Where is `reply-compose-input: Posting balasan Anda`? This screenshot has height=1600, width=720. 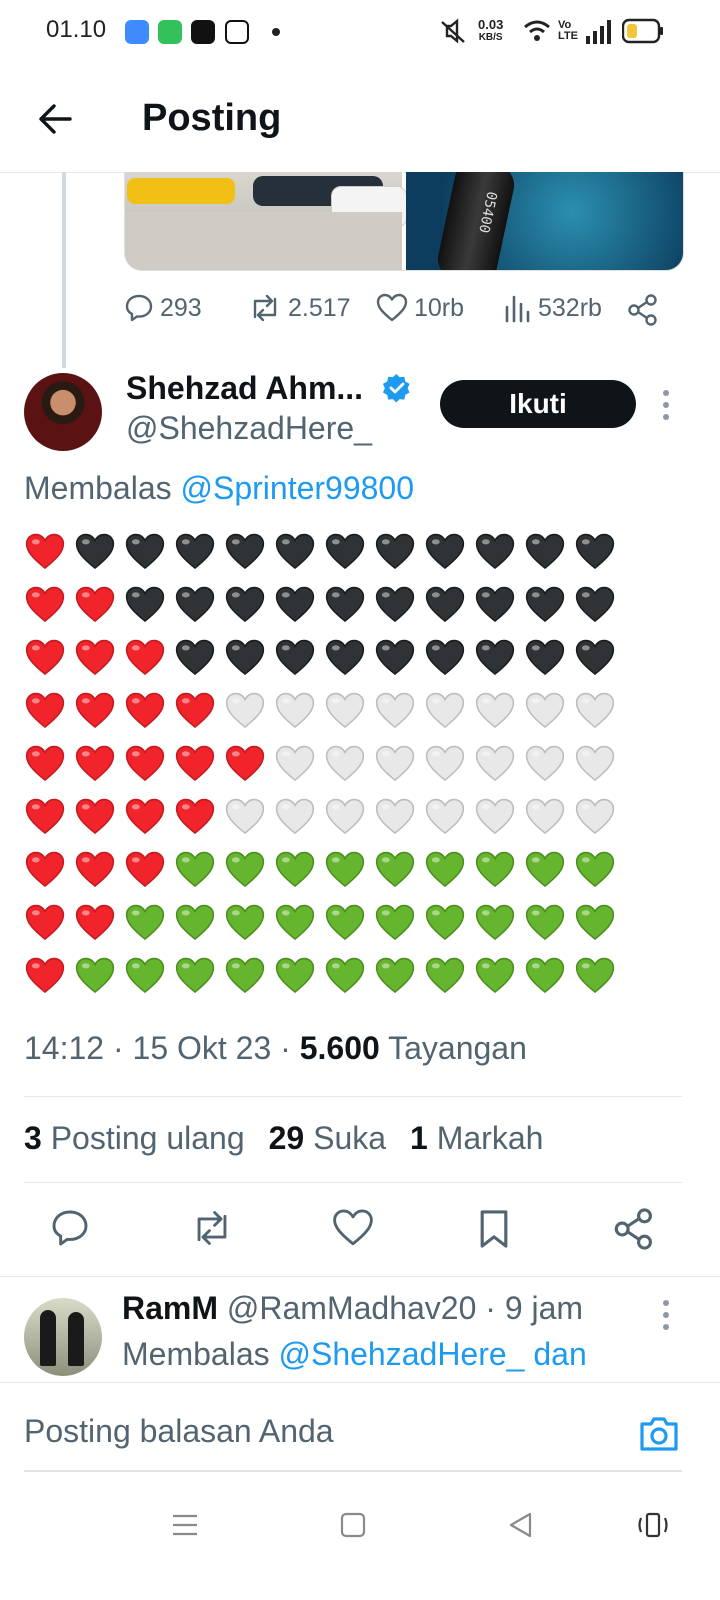 reply-compose-input: Posting balasan Anda is located at coordinates (179, 1431).